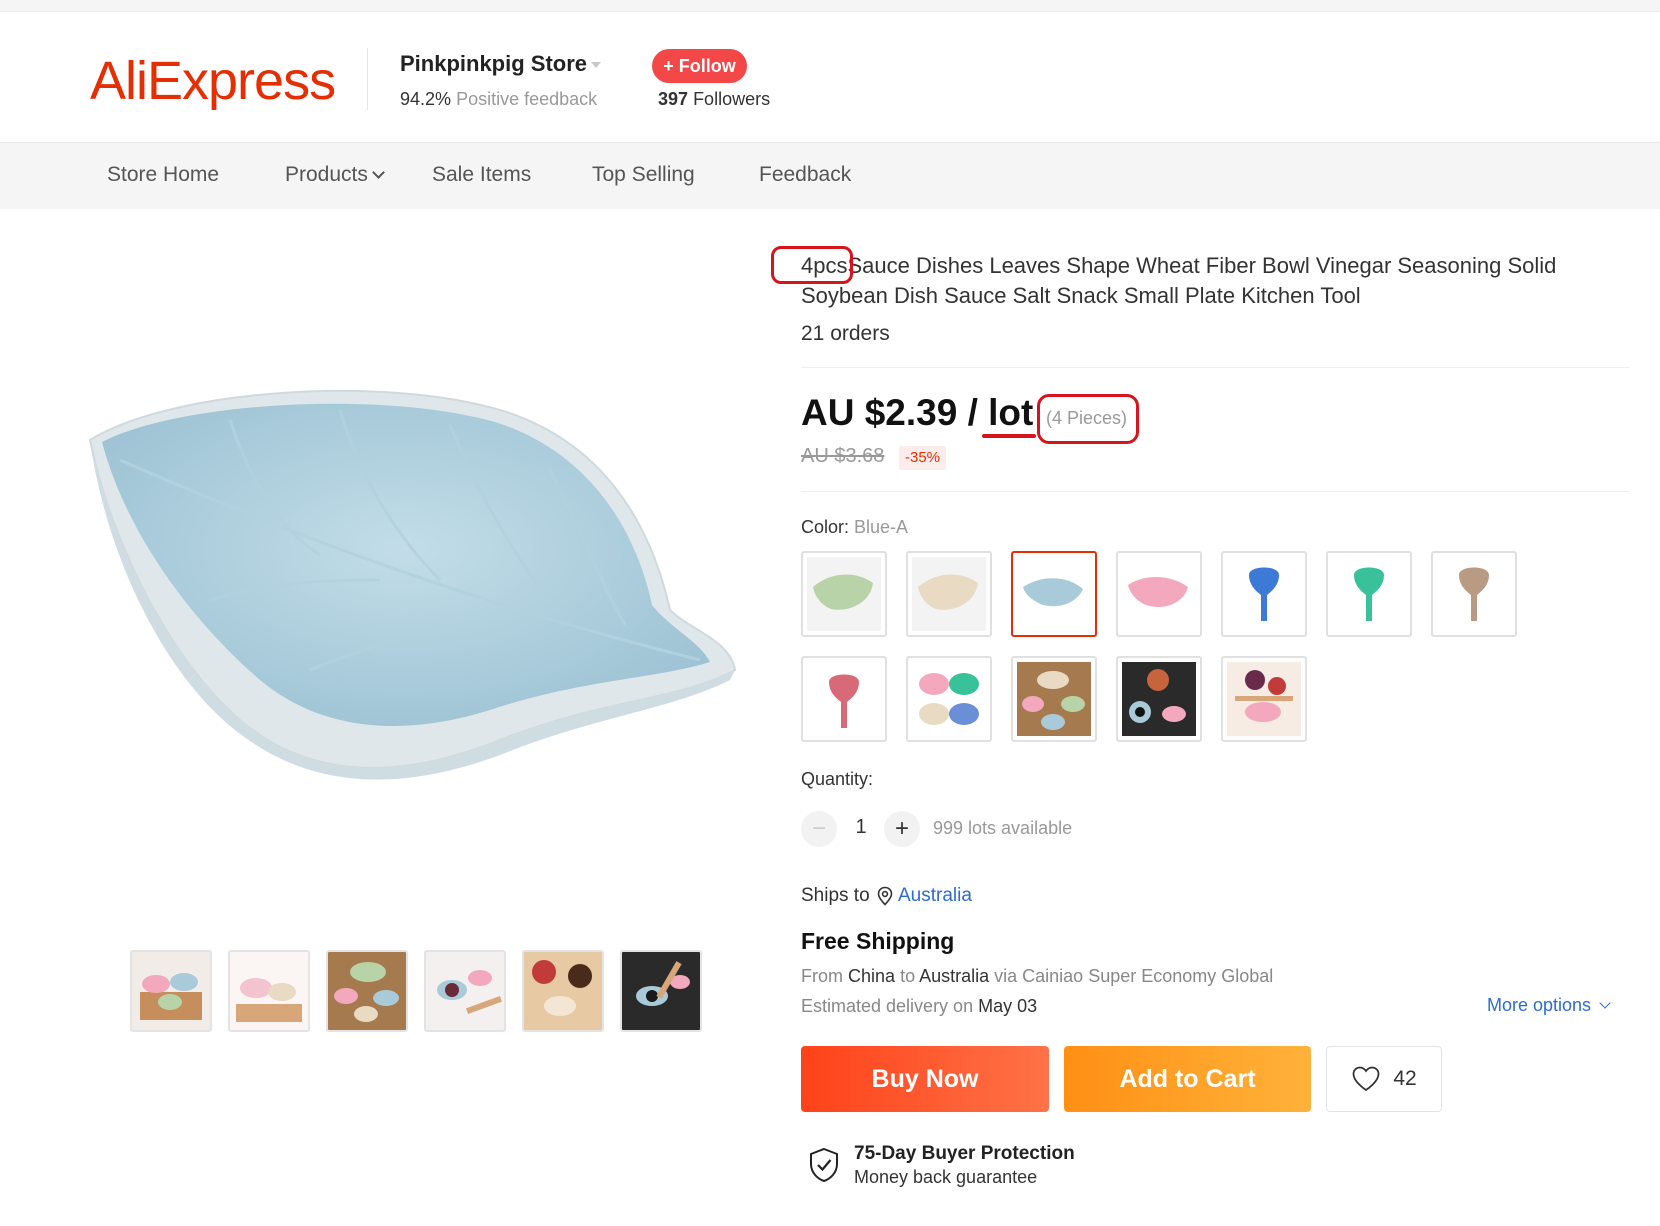 The image size is (1660, 1226). I want to click on price: AU $2.39 / lot, so click(917, 412).